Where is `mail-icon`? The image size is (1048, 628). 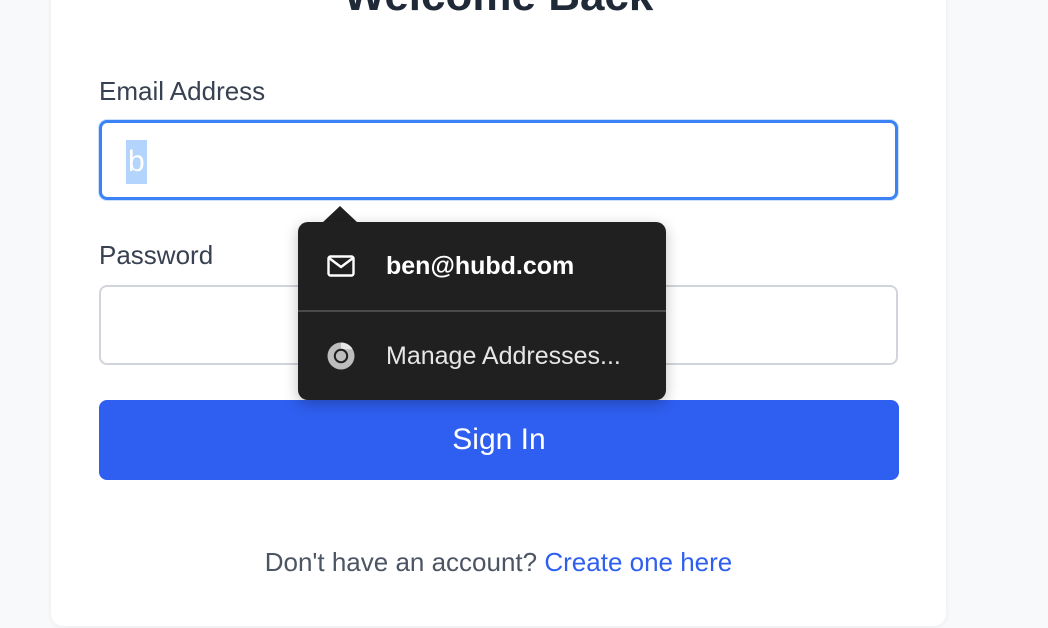
mail-icon is located at coordinates (341, 266).